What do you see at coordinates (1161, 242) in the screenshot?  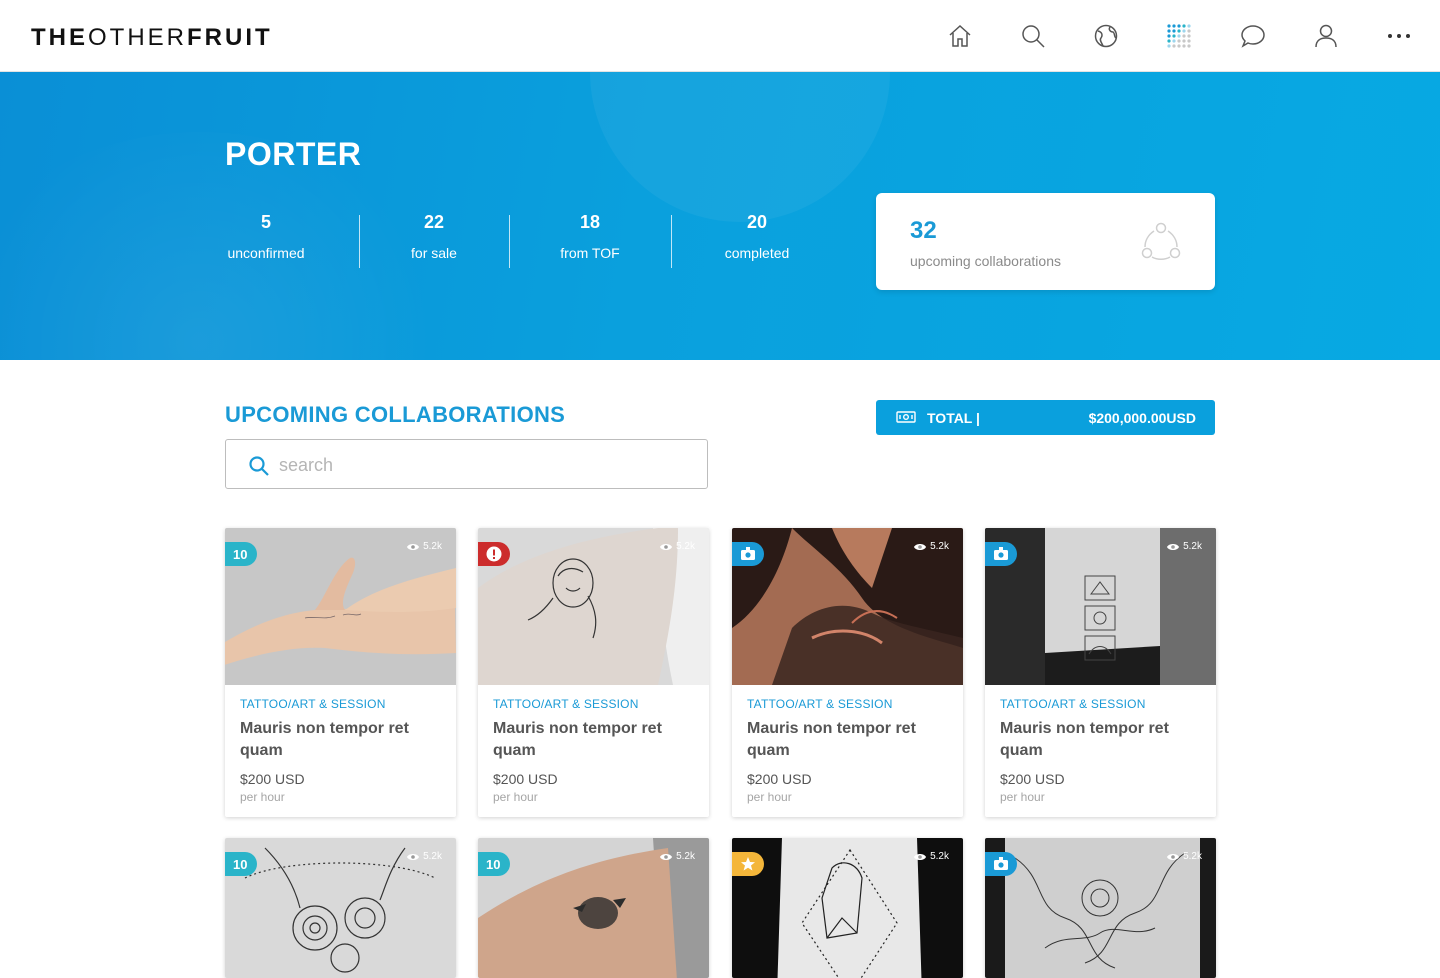 I see `collaboration-icon` at bounding box center [1161, 242].